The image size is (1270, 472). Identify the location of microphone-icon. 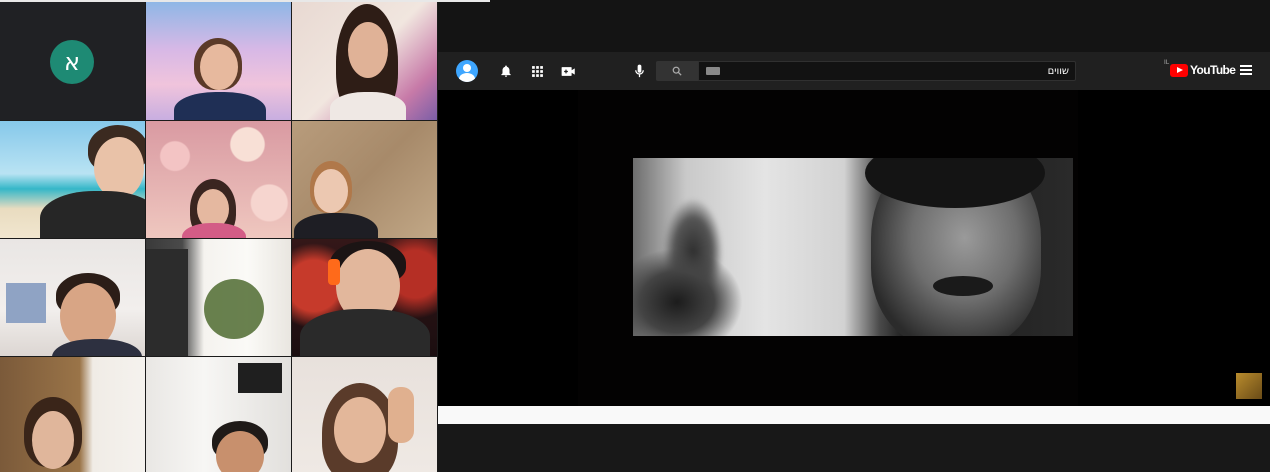
(639, 71).